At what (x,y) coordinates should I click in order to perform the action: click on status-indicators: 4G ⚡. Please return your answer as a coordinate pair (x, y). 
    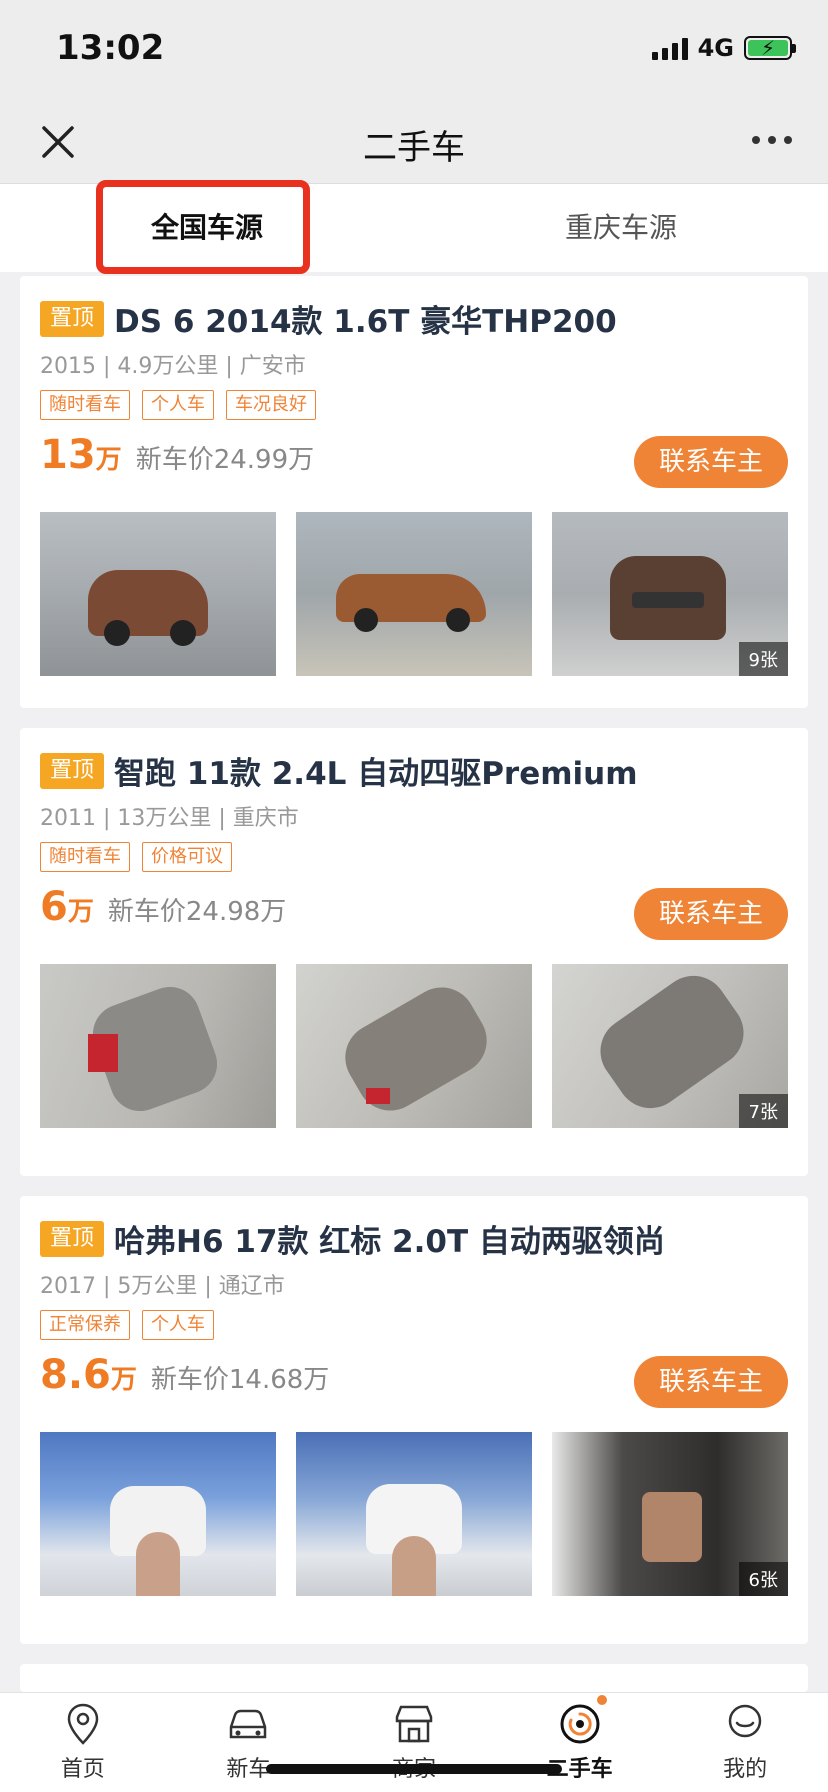
    Looking at the image, I should click on (723, 48).